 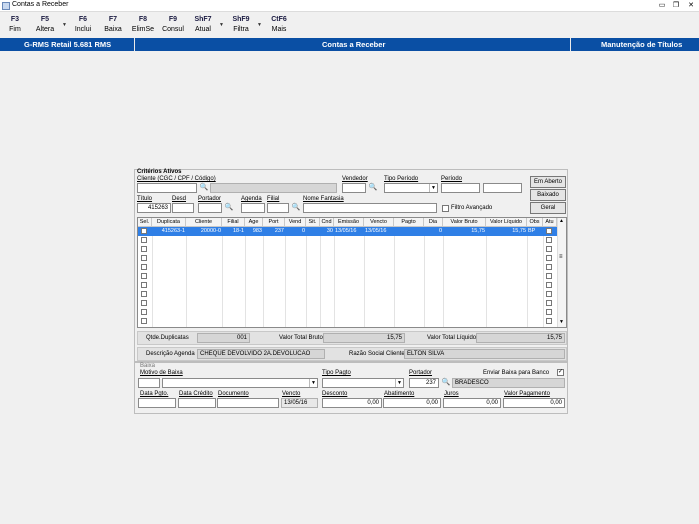 What do you see at coordinates (411, 188) in the screenshot?
I see `tipo-periodo-select: ▼` at bounding box center [411, 188].